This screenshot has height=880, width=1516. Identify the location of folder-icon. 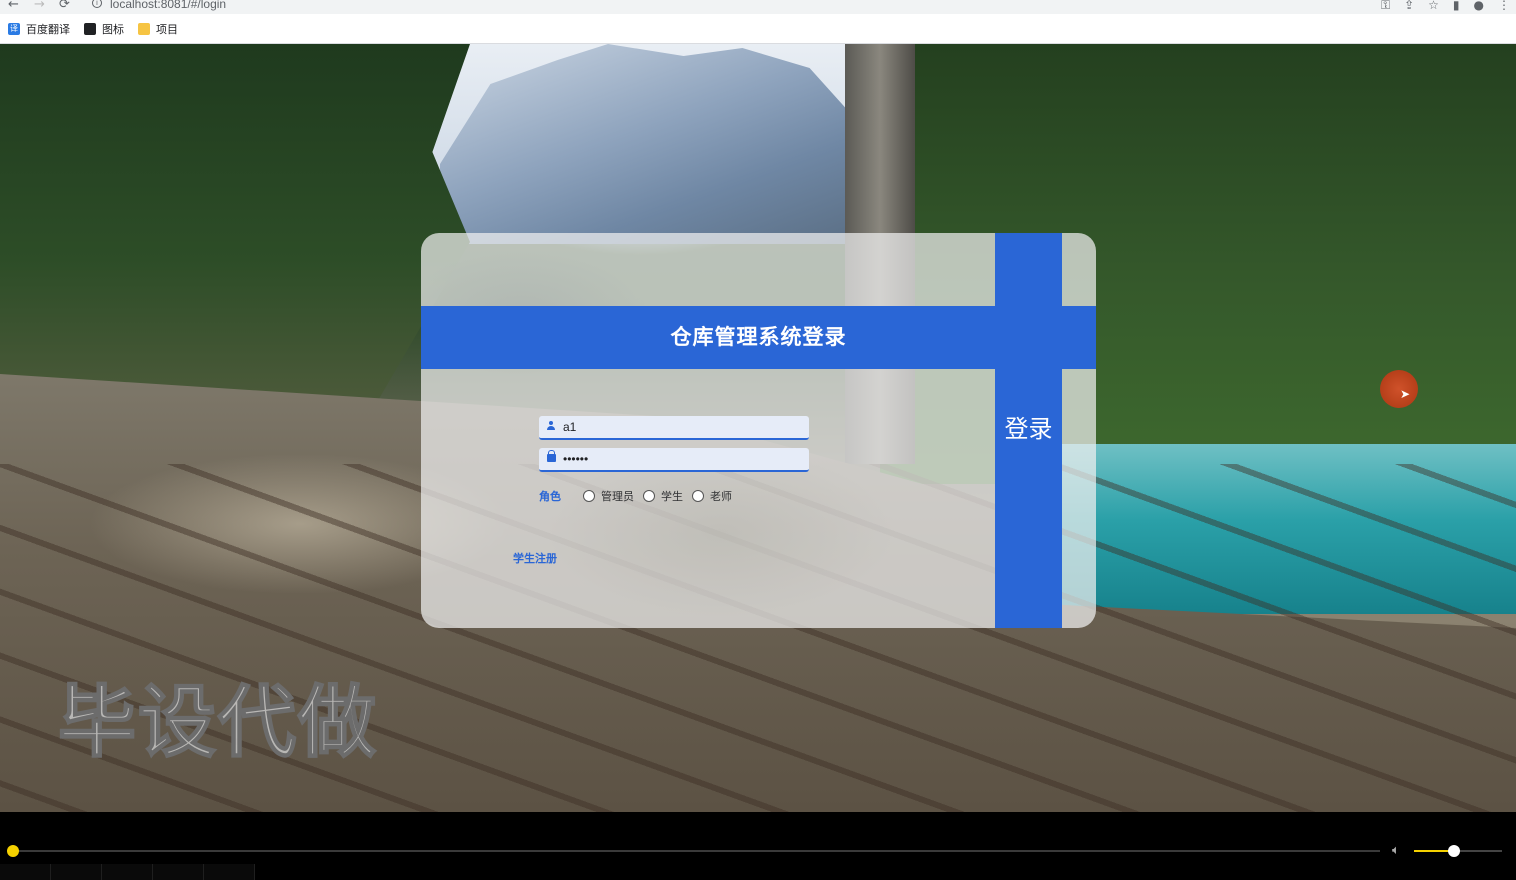
(144, 28).